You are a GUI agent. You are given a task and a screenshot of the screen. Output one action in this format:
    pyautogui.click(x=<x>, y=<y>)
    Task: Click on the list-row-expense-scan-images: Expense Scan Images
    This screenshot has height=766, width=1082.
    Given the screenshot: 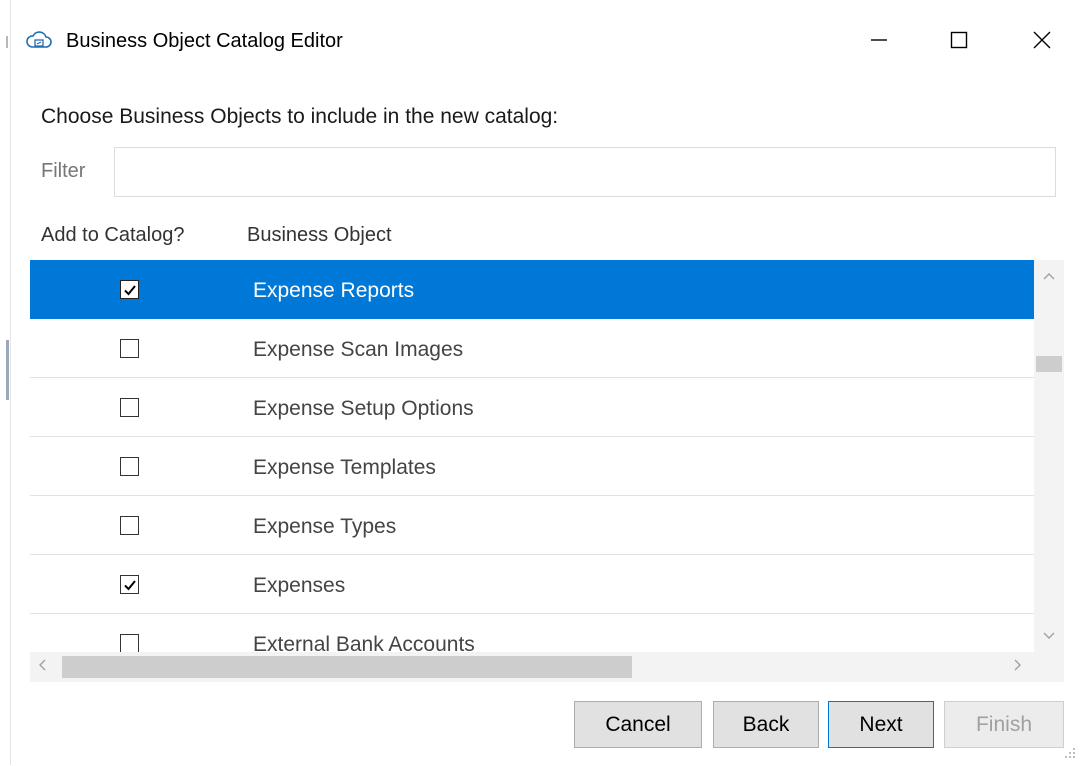 What is the action you would take?
    pyautogui.click(x=532, y=348)
    